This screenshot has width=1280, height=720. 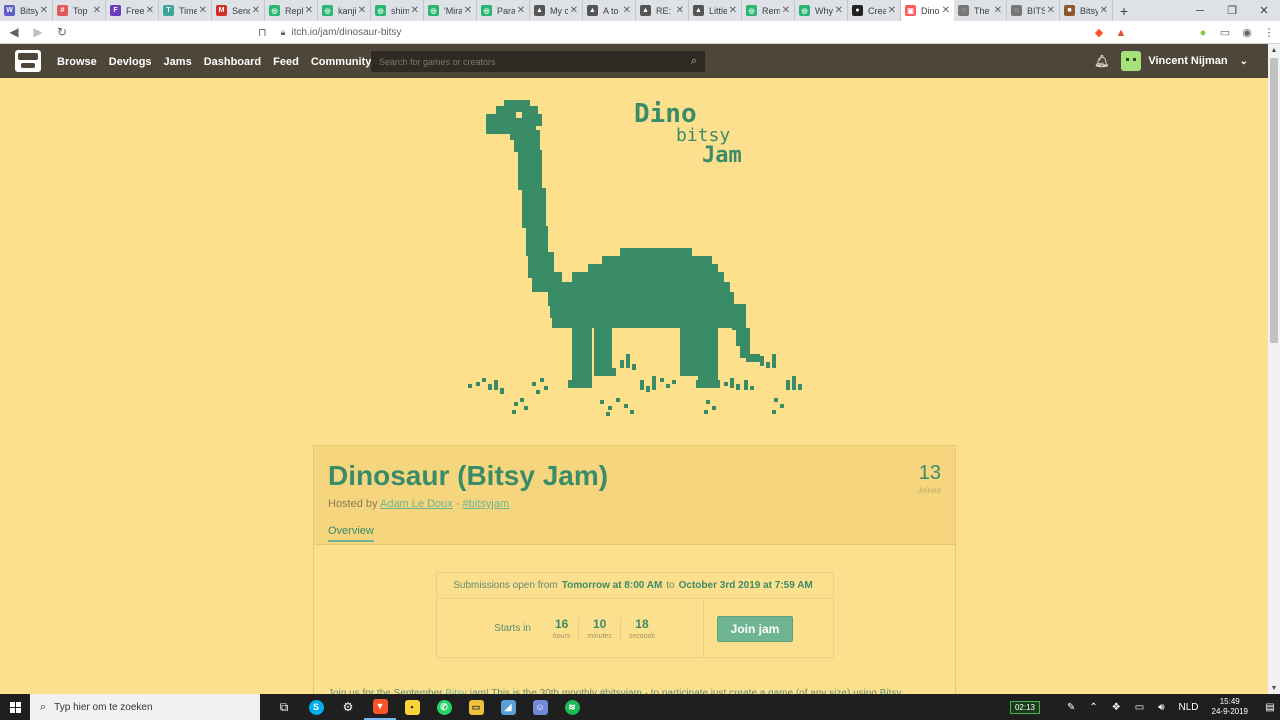 I want to click on browser-tab: ◎ Why ✕, so click(x=821, y=10).